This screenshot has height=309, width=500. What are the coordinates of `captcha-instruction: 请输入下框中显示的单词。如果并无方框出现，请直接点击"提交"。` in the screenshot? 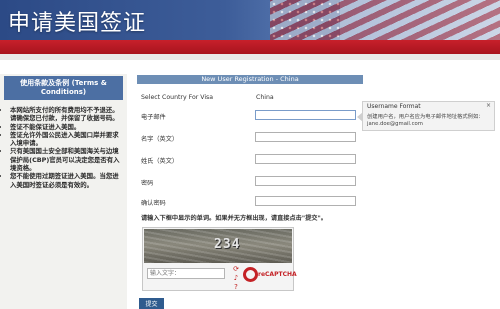 It's located at (234, 218).